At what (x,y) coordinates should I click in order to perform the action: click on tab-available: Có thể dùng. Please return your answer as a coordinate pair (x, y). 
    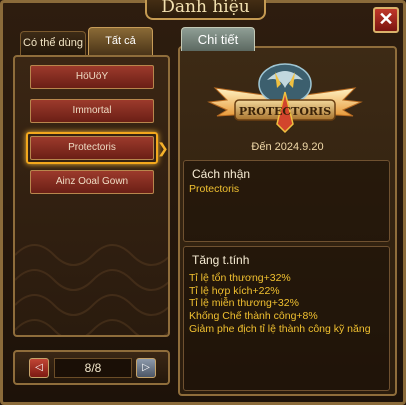
    Looking at the image, I should click on (53, 43).